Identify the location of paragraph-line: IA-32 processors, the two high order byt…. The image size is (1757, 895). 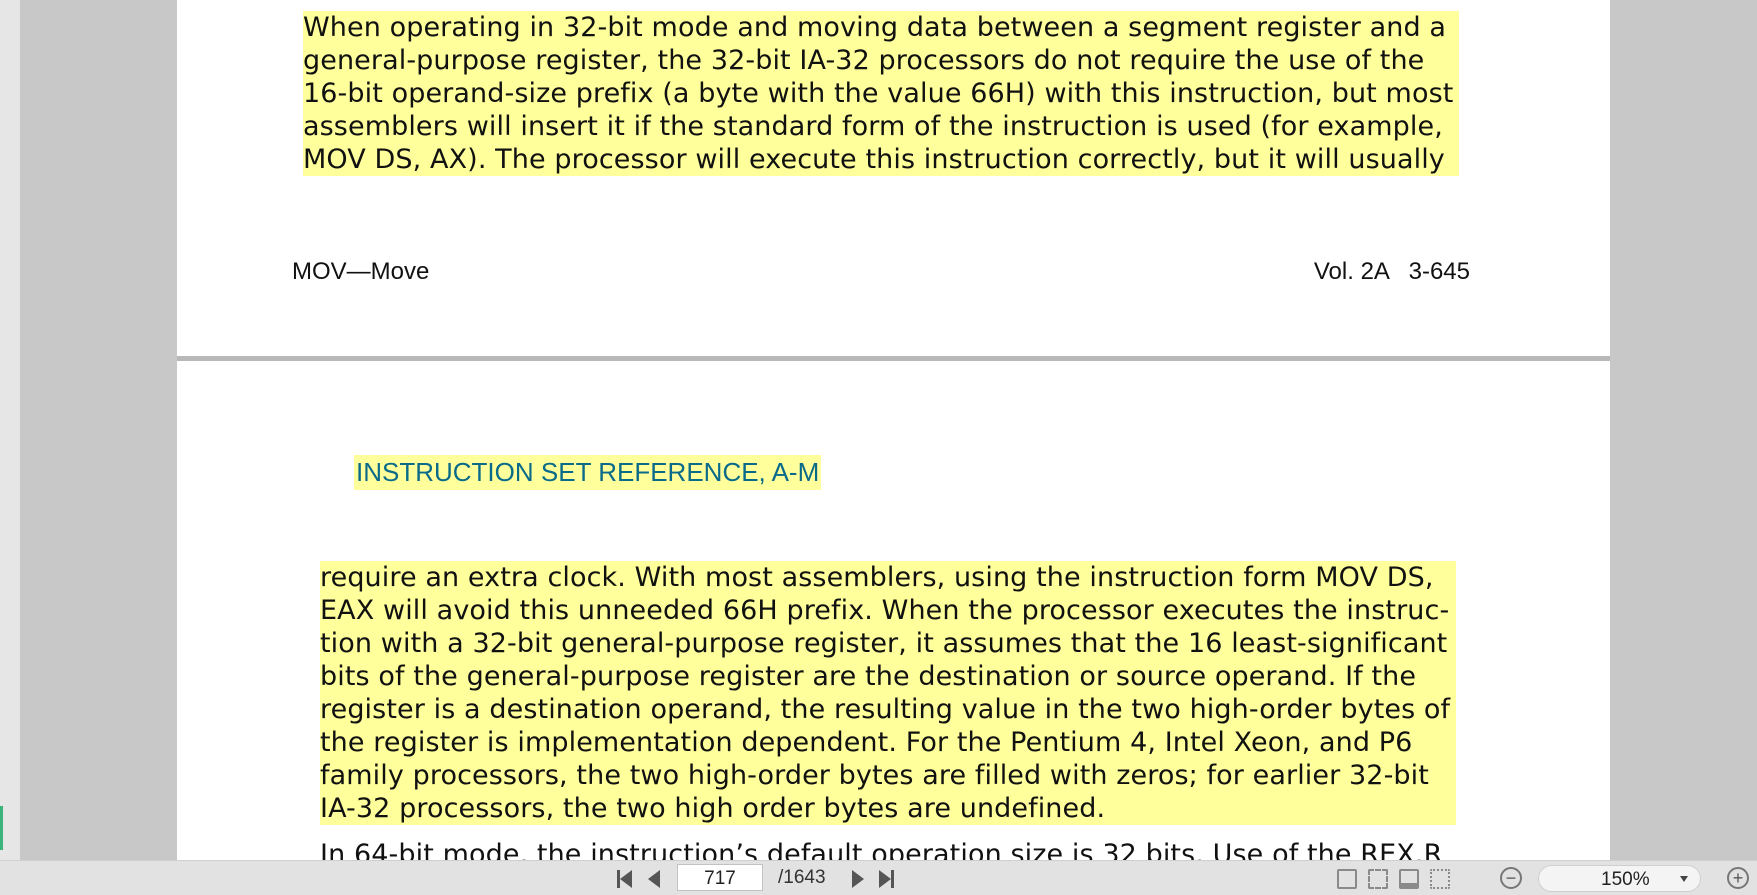
(888, 808).